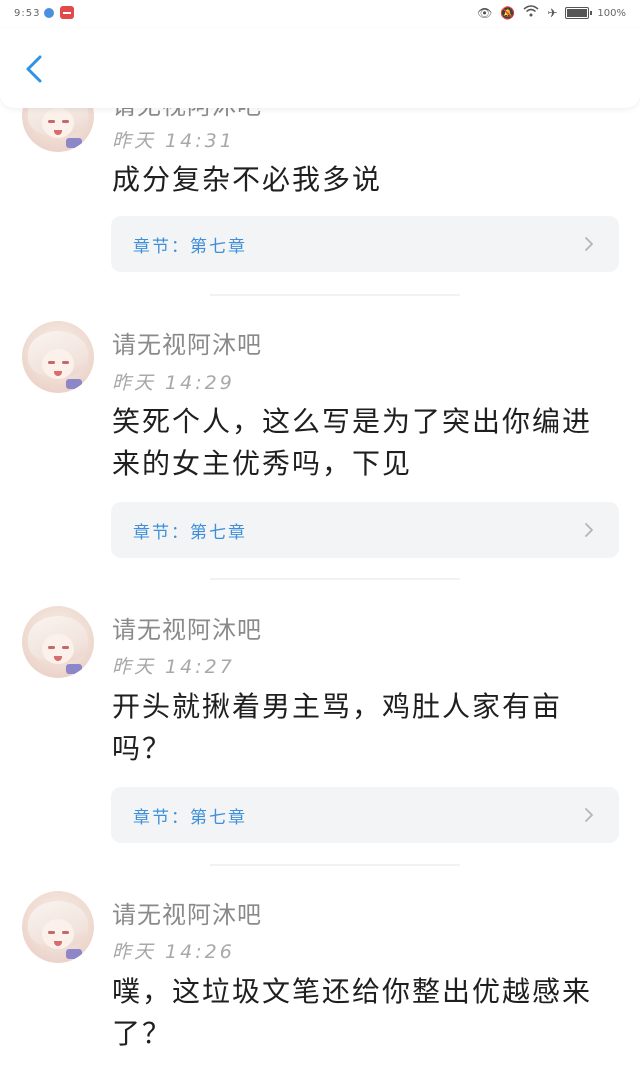  I want to click on comment-time: 昨天 14:29, so click(173, 383).